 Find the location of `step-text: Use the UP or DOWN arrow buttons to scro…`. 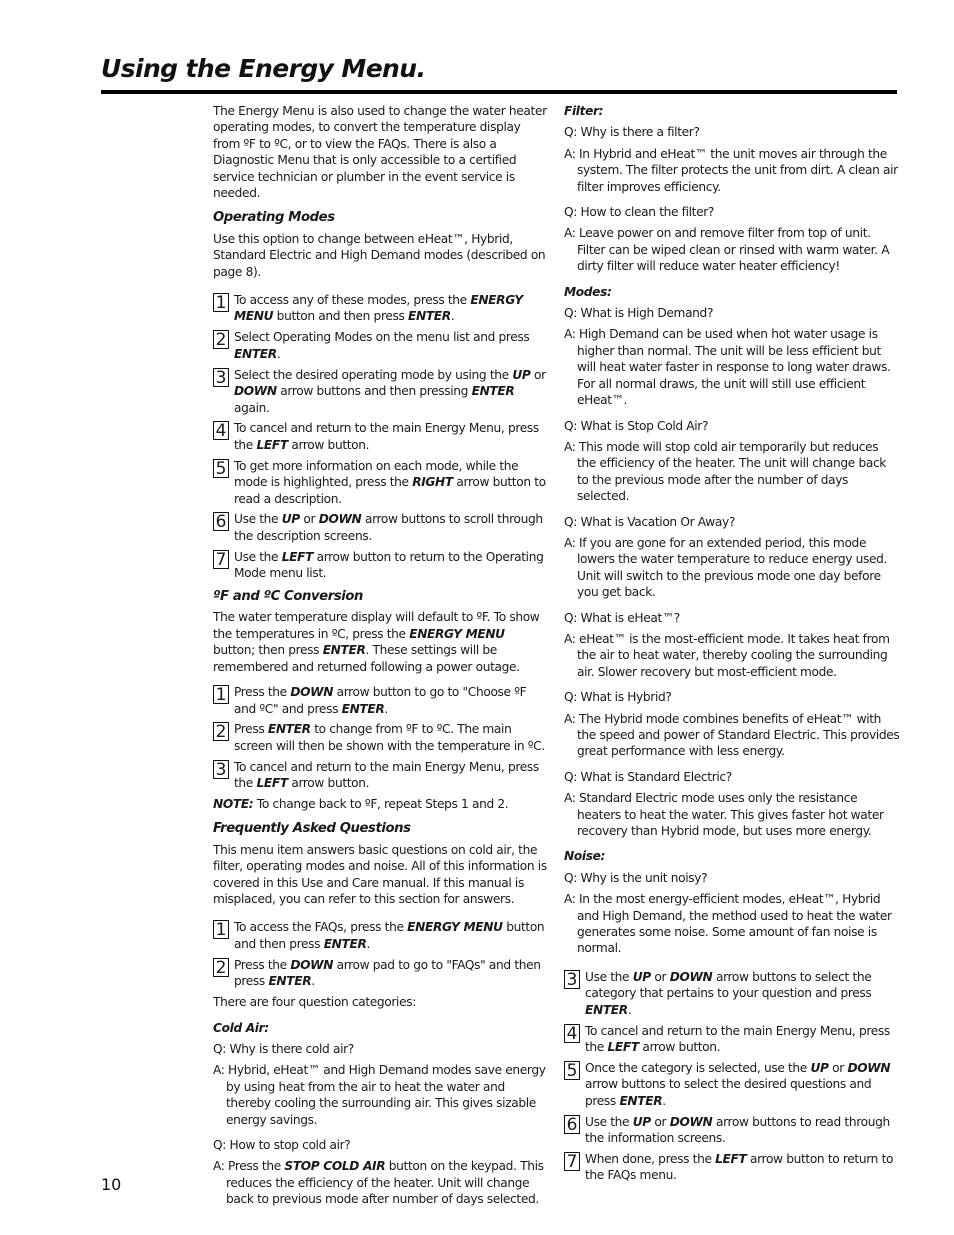

step-text: Use the UP or DOWN arrow buttons to scro… is located at coordinates (391, 527).